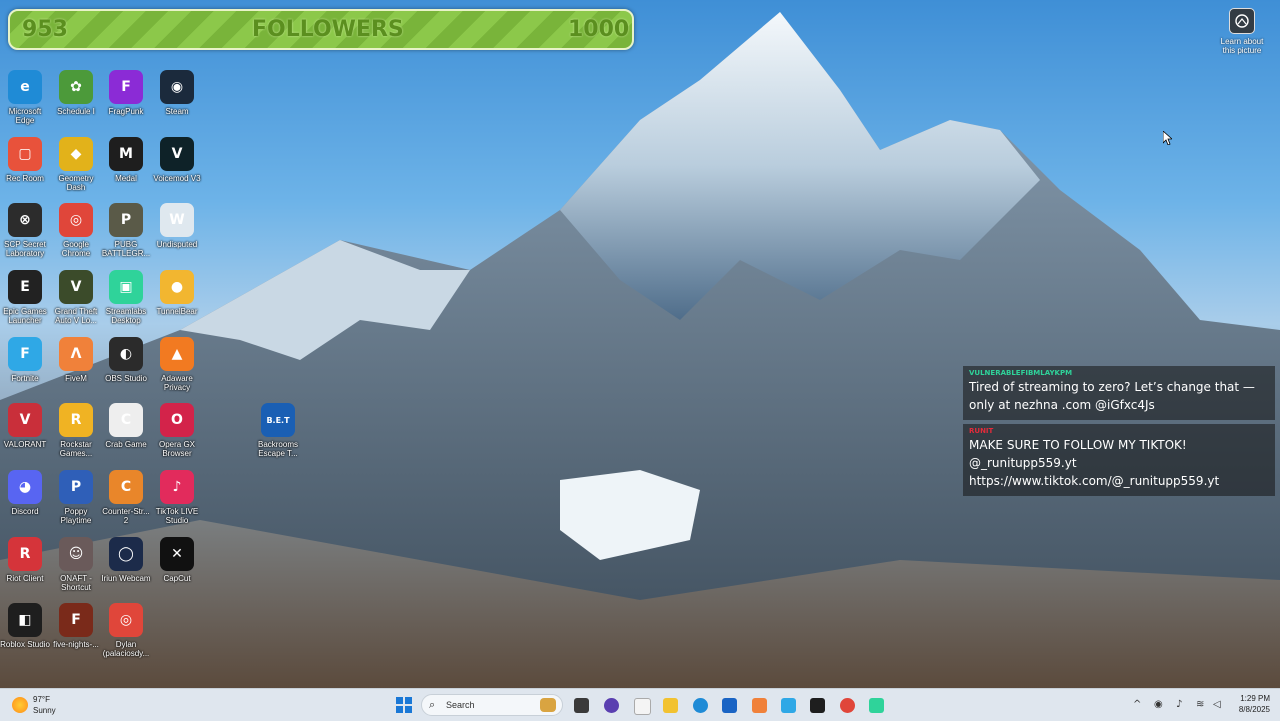 Image resolution: width=1280 pixels, height=721 pixels. What do you see at coordinates (817, 705) in the screenshot?
I see `medal-icon` at bounding box center [817, 705].